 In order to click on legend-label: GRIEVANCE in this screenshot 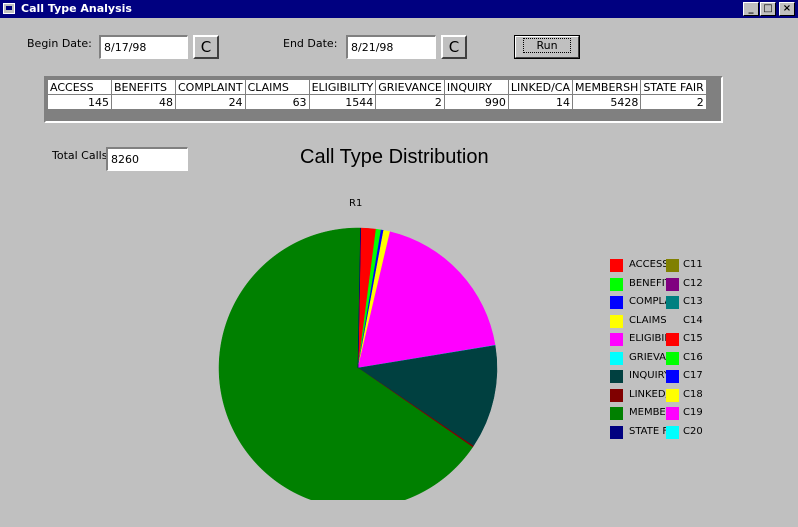, I will do `click(649, 357)`.